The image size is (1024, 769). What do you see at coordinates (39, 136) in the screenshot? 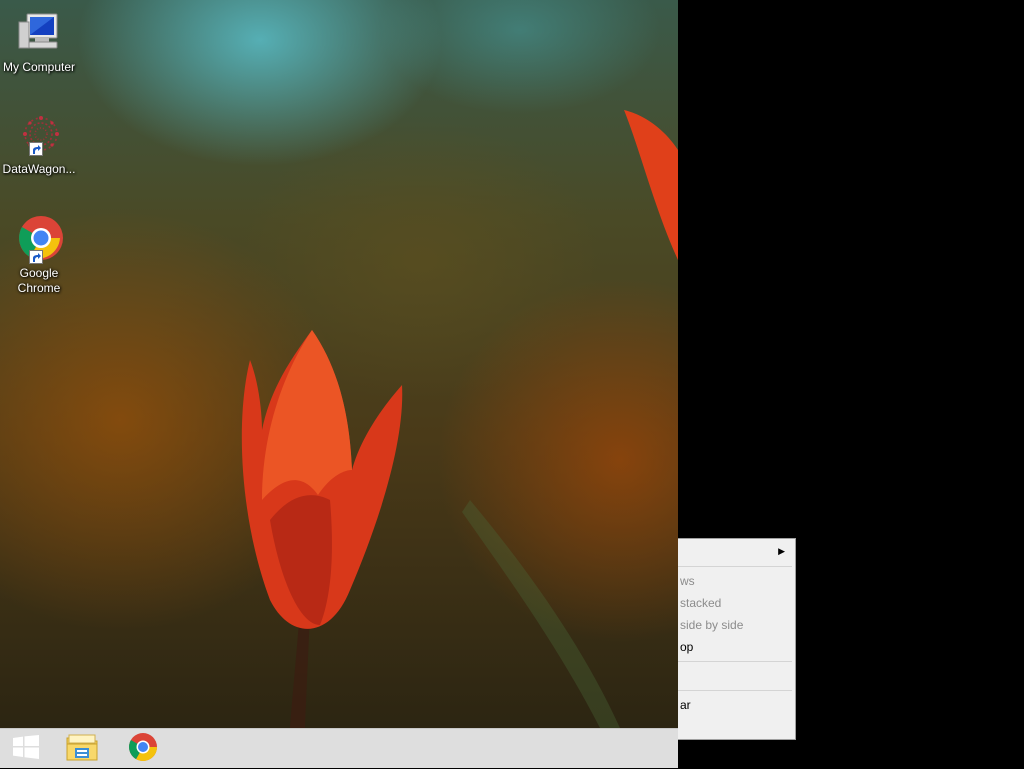
I see `datawagon-icon` at bounding box center [39, 136].